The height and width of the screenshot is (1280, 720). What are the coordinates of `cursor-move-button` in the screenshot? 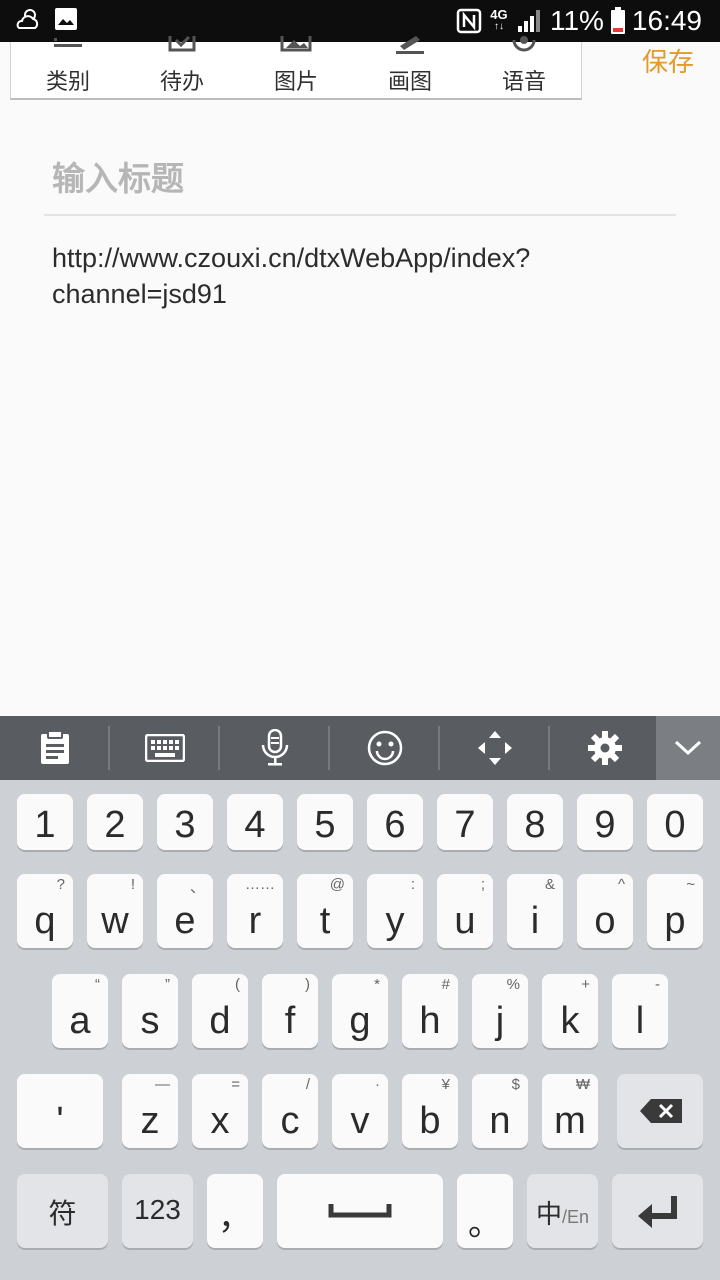 It's located at (495, 748).